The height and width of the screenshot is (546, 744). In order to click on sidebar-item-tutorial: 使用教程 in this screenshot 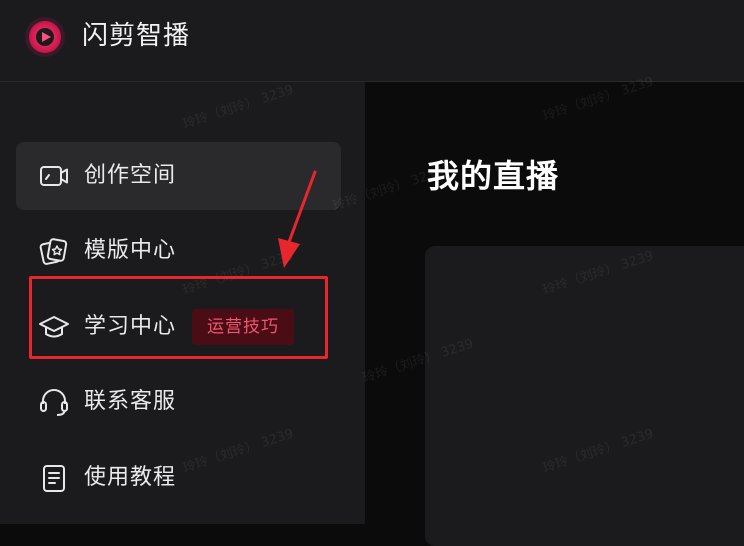, I will do `click(178, 478)`.